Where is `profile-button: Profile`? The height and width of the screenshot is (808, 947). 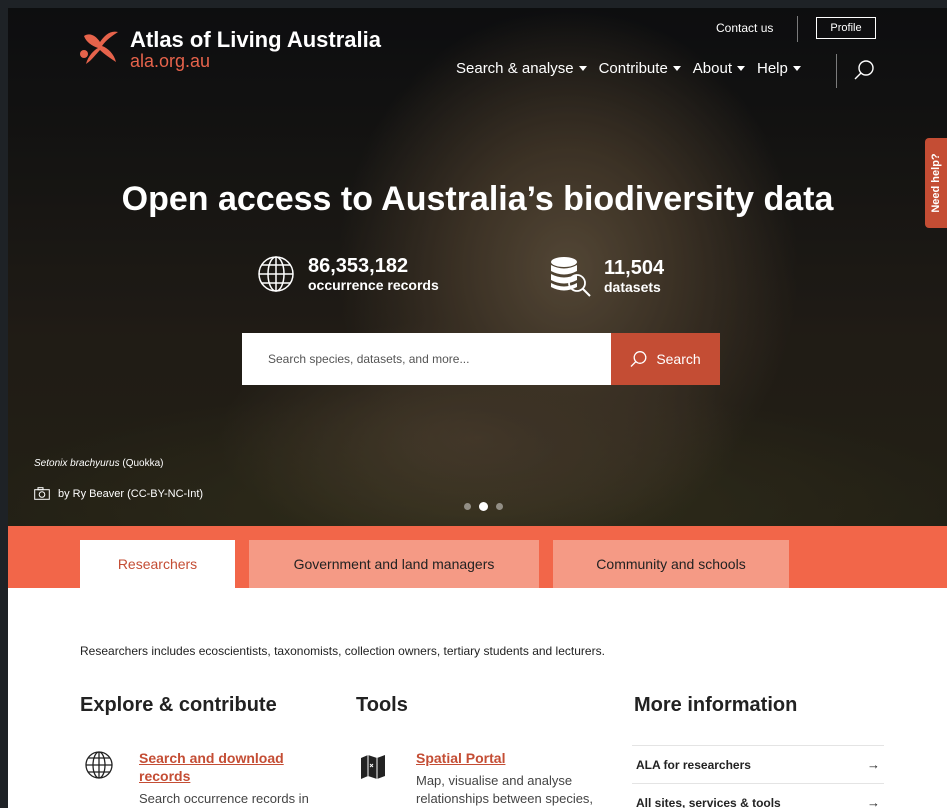 profile-button: Profile is located at coordinates (846, 28).